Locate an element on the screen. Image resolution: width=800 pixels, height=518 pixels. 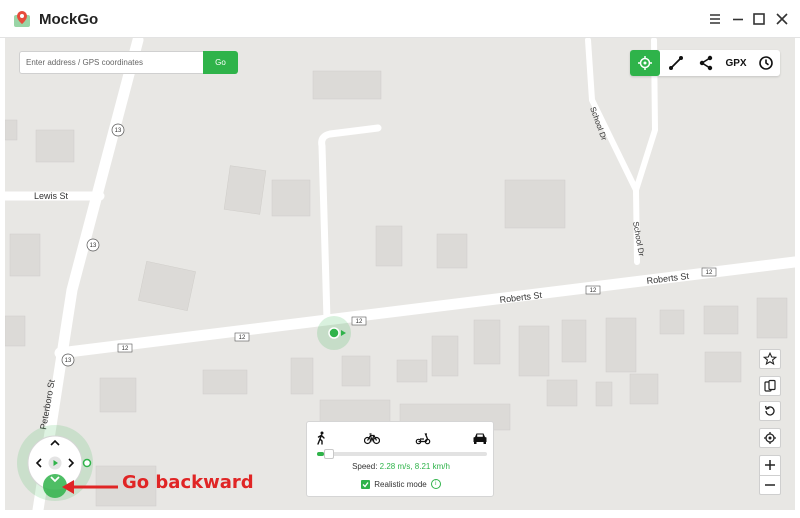
multi-spot-route-icon is located at coordinates (706, 63).